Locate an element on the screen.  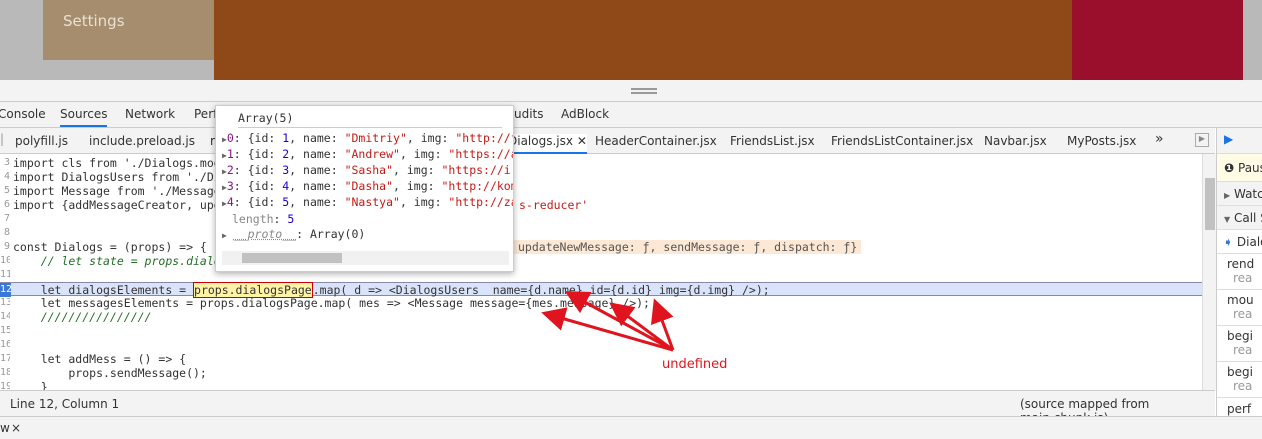
code-line: 7 is located at coordinates (601, 219).